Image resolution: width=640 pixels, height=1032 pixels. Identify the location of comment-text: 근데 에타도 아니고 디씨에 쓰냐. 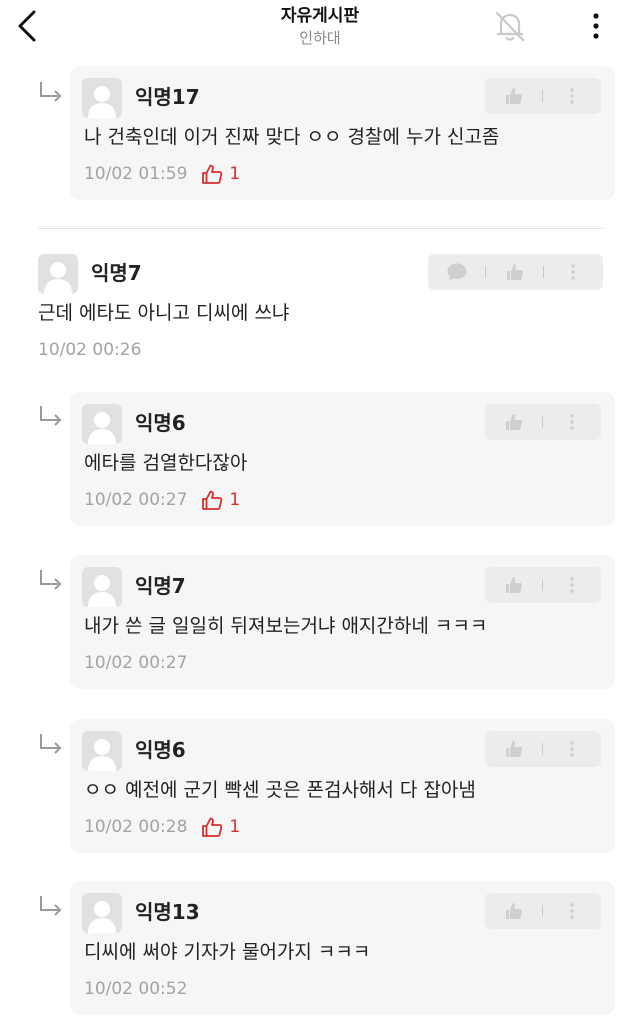
(164, 313).